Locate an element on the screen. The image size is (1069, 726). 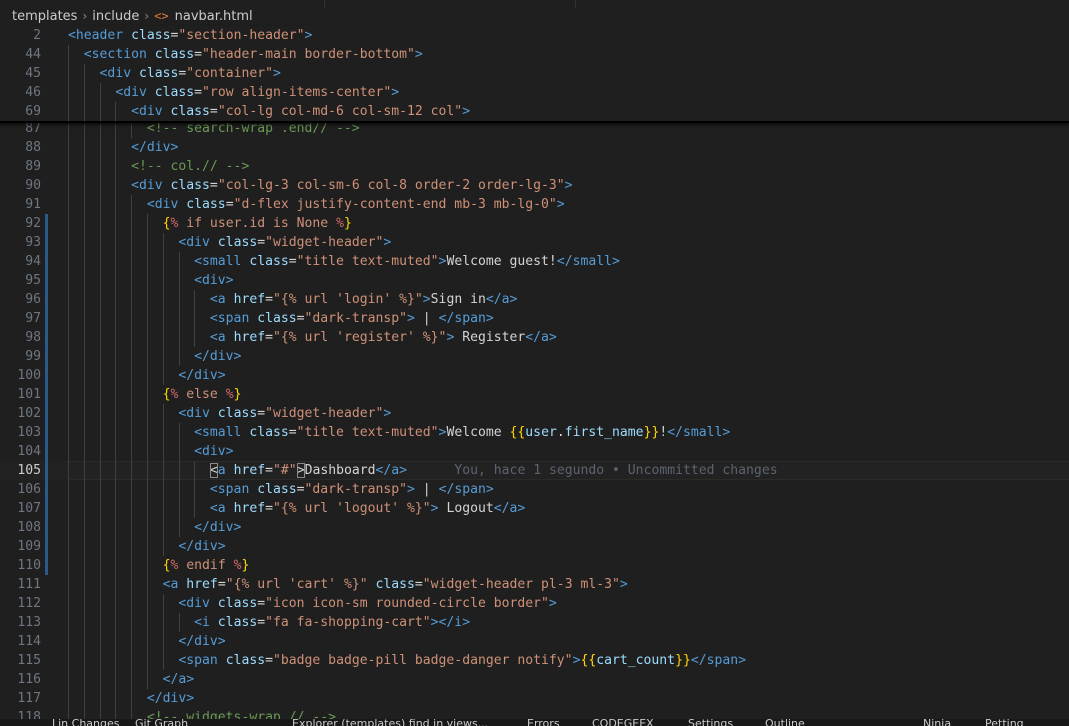
status-item: CODEGEEX is located at coordinates (623, 722).